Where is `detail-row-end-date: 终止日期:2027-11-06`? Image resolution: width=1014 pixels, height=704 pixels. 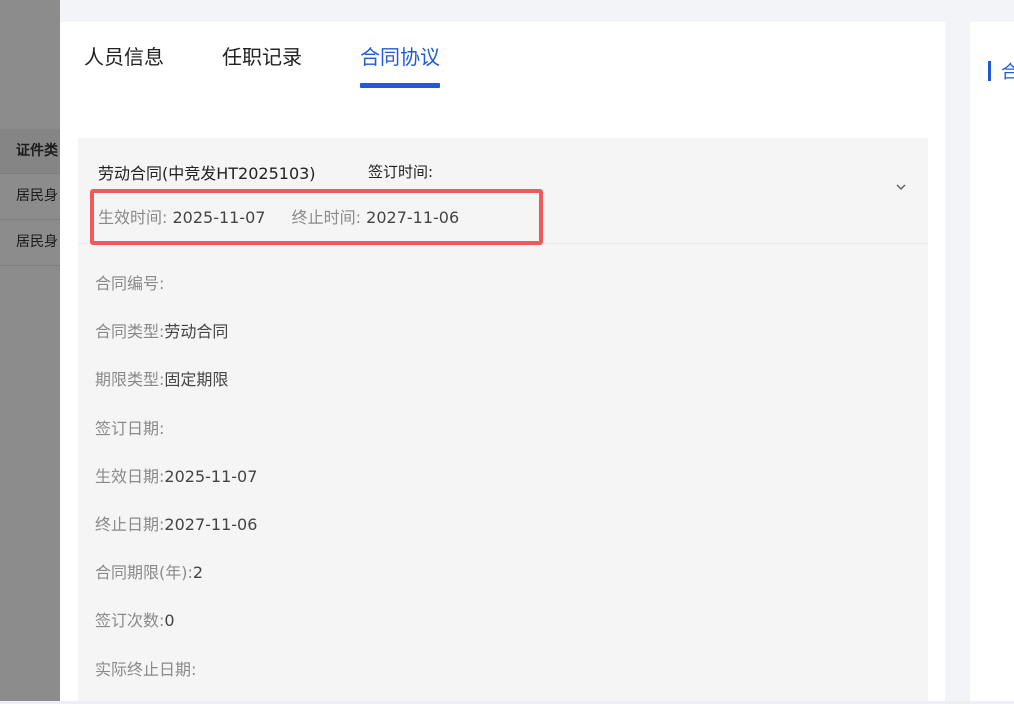 detail-row-end-date: 终止日期:2027-11-06 is located at coordinates (511, 535).